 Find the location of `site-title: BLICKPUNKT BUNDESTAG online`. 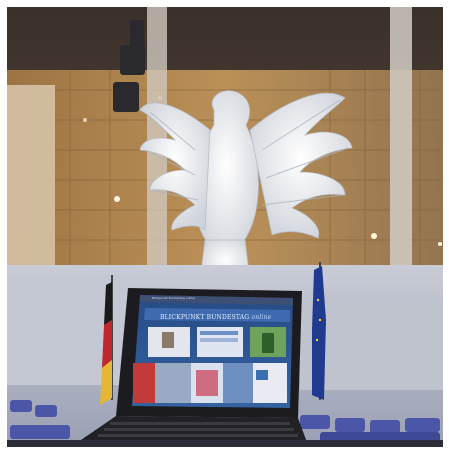

site-title: BLICKPUNKT BUNDESTAG online is located at coordinates (220, 317).